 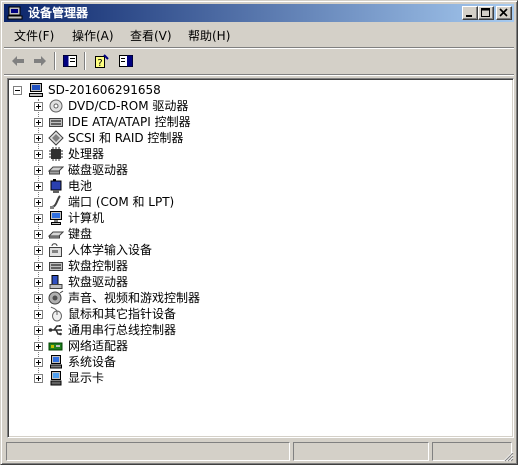 I want to click on mouse-icon, so click(x=56, y=314).